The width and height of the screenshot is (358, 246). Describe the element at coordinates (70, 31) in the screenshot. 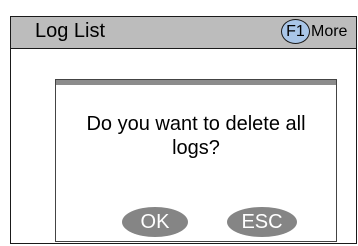

I see `page-title: Log List` at that location.